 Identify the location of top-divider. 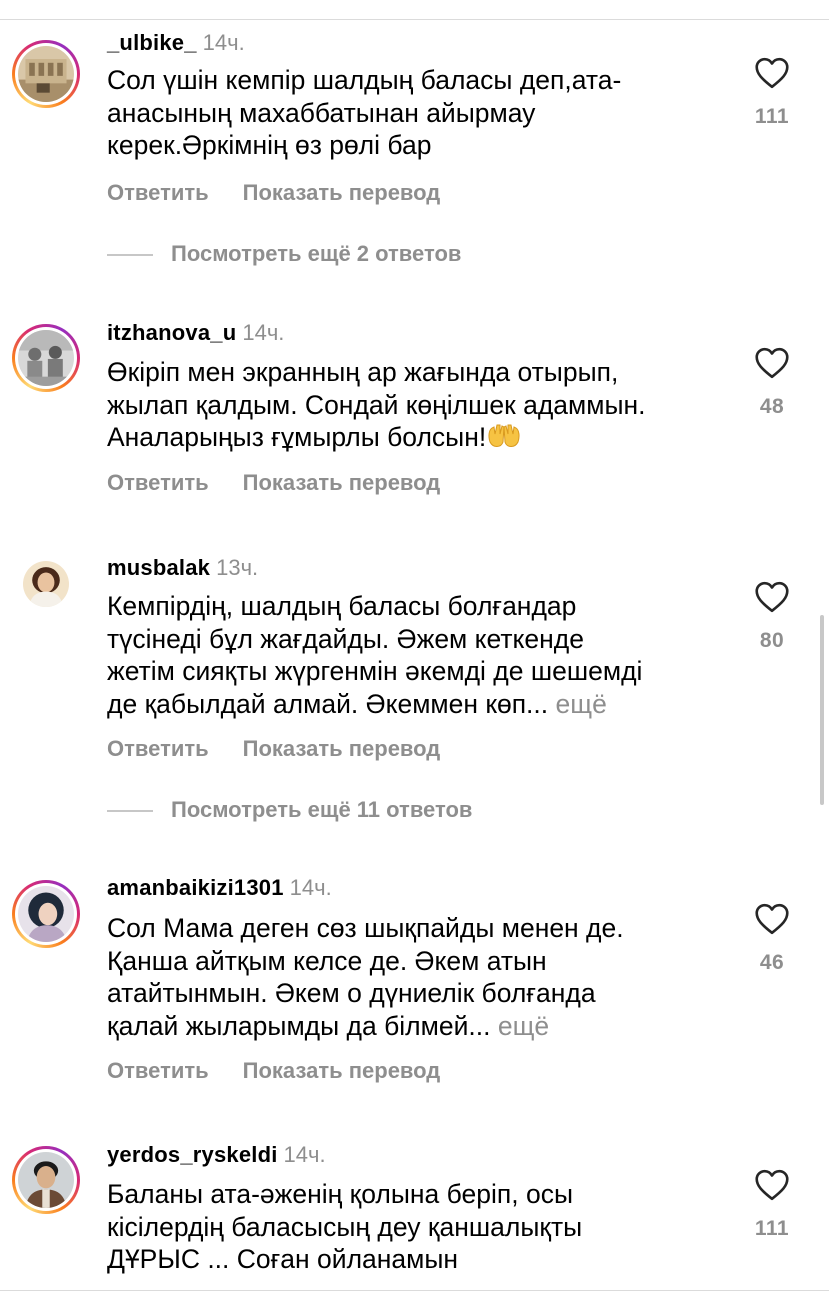
(414, 19).